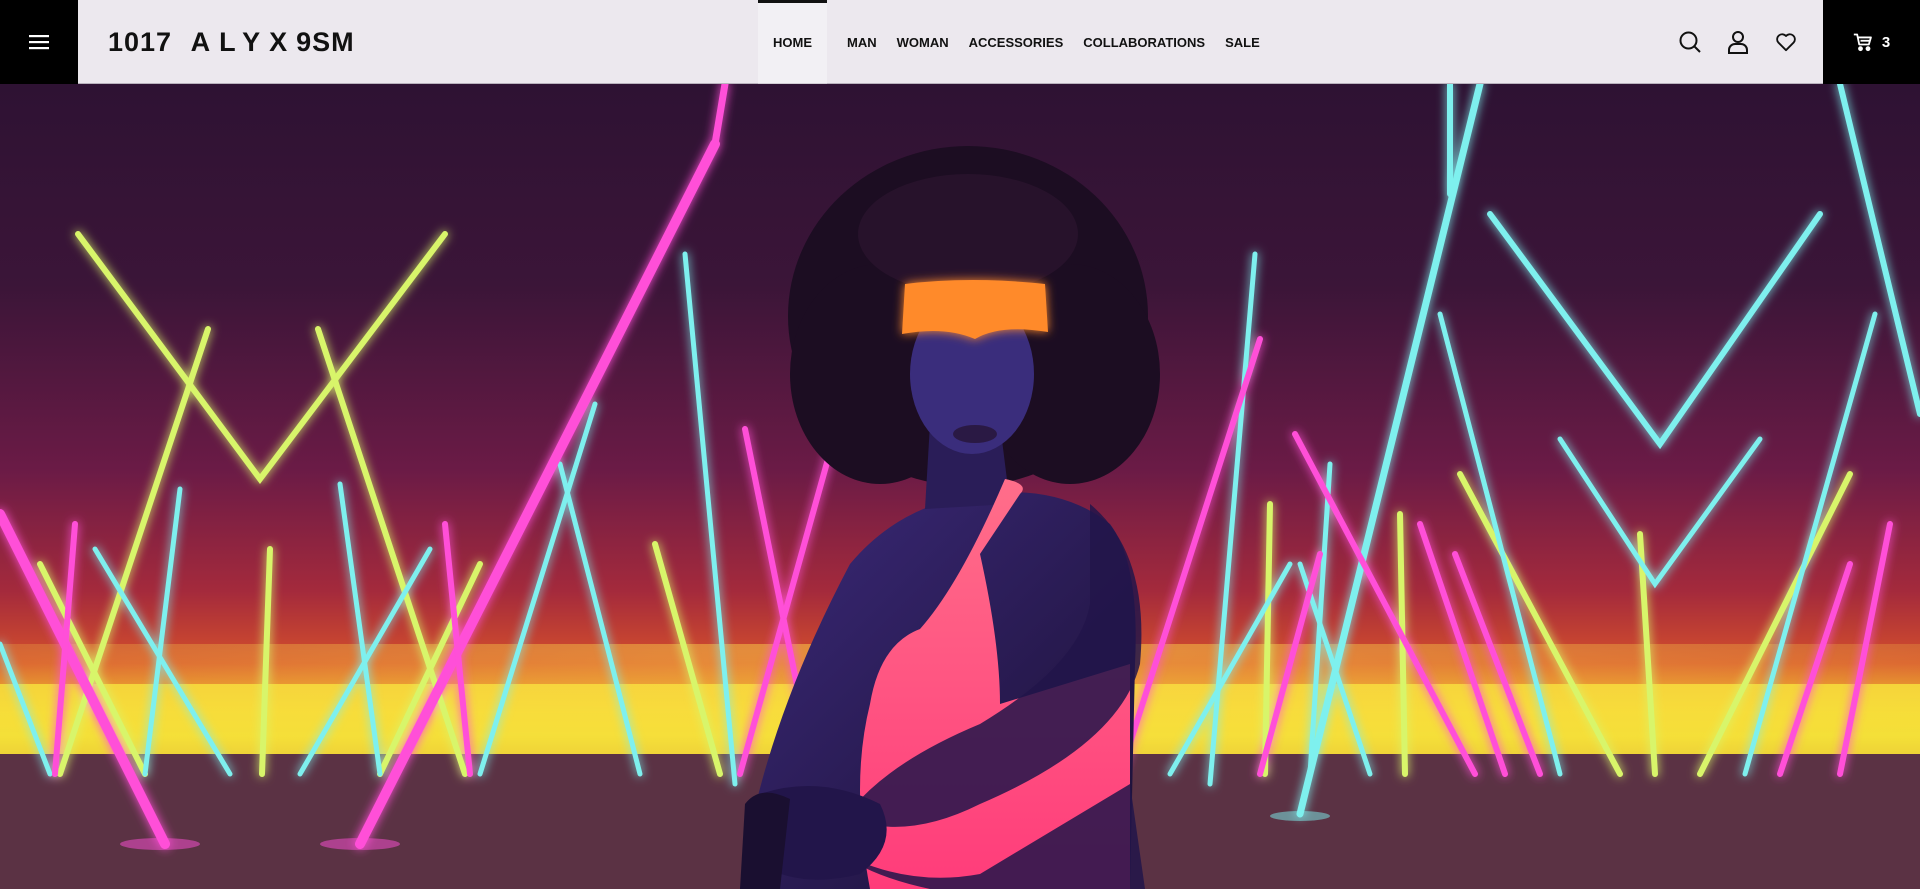  I want to click on nav-label-home: HOME, so click(792, 42).